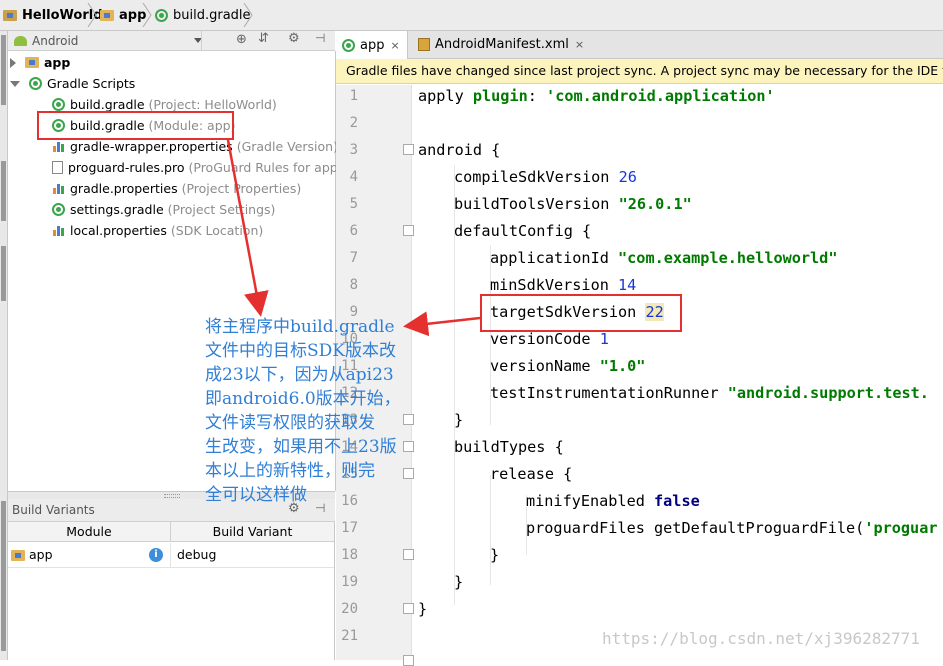  I want to click on annotation-arrows, so click(353, 238).